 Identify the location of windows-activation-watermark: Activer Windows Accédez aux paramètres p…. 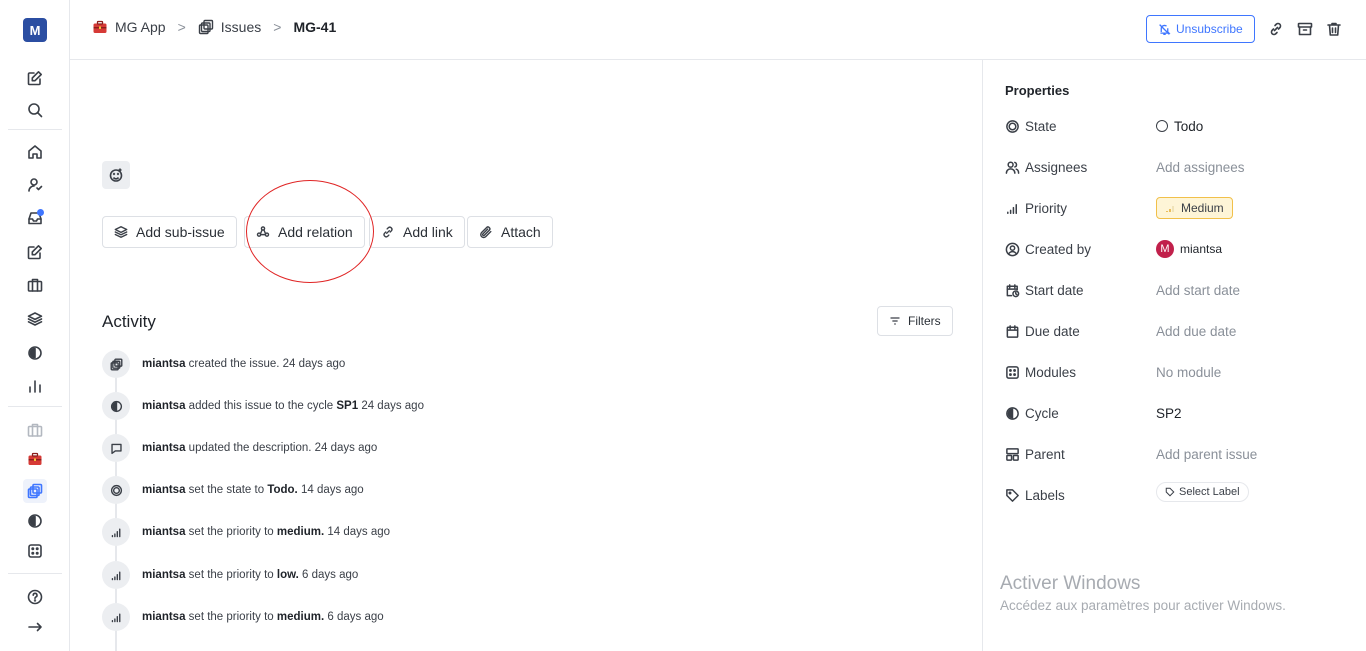
(1143, 593).